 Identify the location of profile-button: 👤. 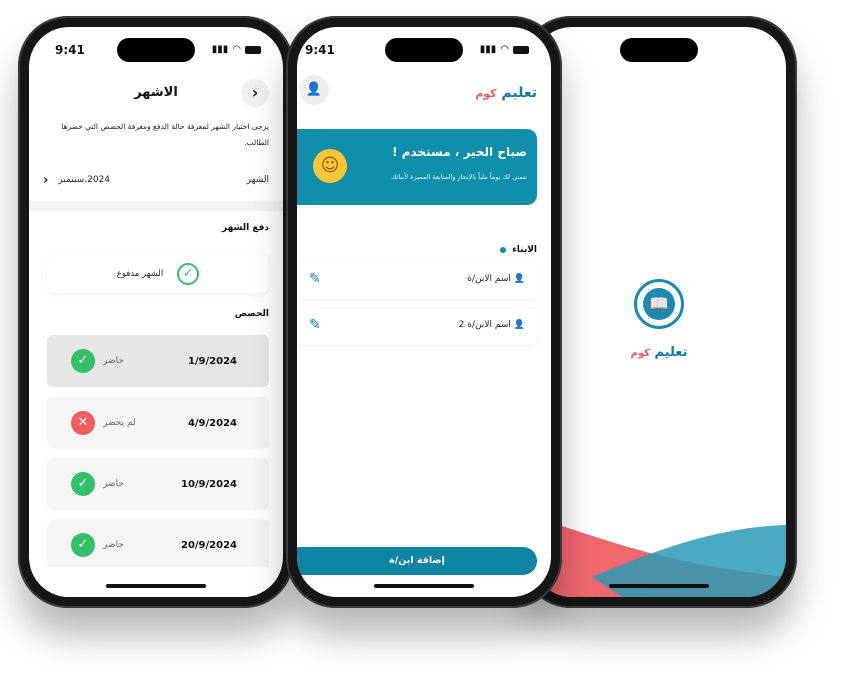
(314, 90).